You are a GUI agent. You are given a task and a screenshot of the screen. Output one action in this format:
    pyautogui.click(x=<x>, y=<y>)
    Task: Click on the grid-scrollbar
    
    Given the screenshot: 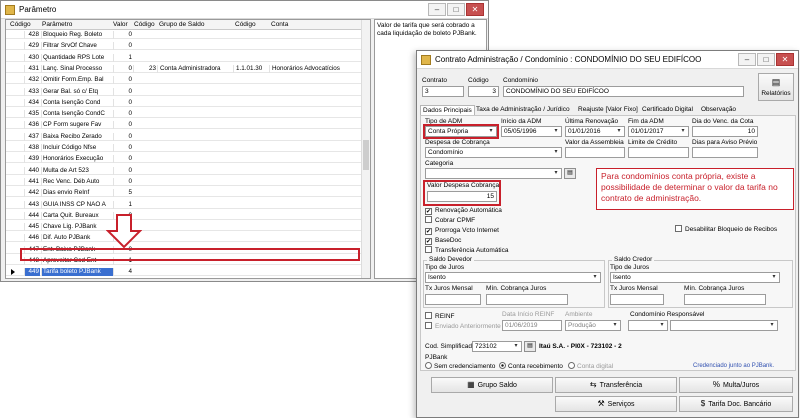 What is the action you would take?
    pyautogui.click(x=365, y=149)
    